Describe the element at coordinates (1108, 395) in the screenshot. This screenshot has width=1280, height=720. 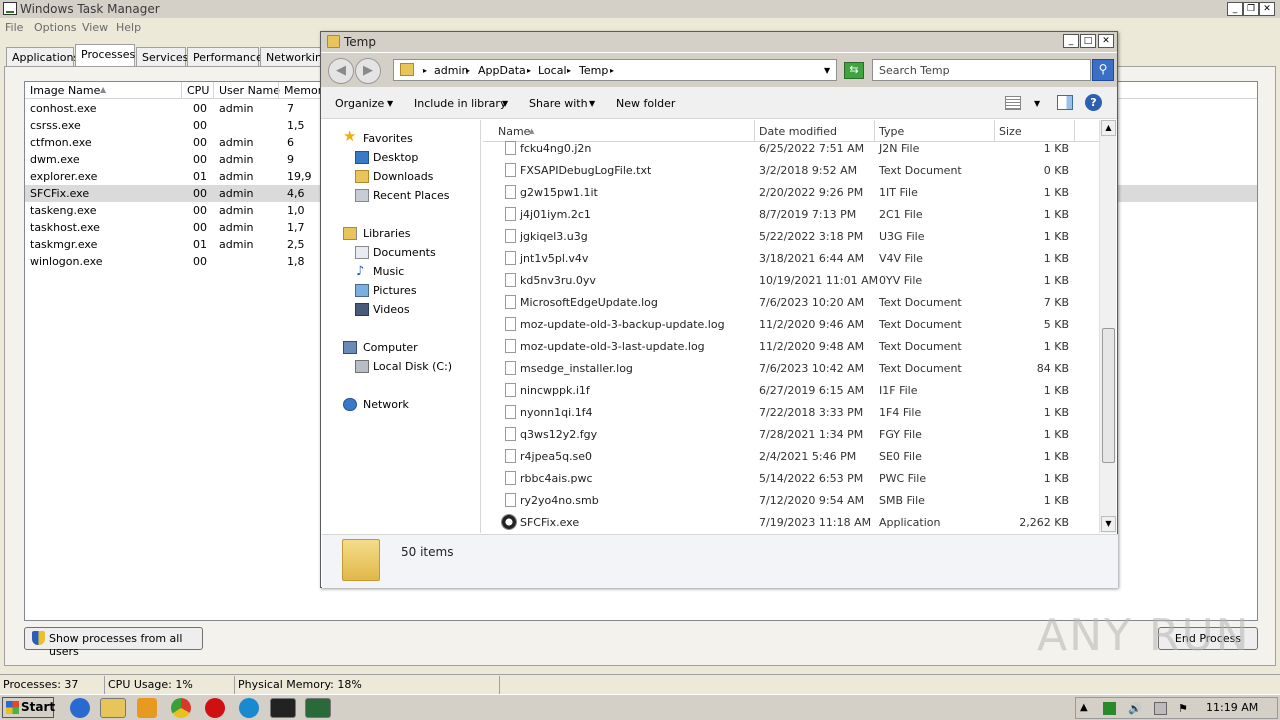
I see `scrollbar-thumb` at that location.